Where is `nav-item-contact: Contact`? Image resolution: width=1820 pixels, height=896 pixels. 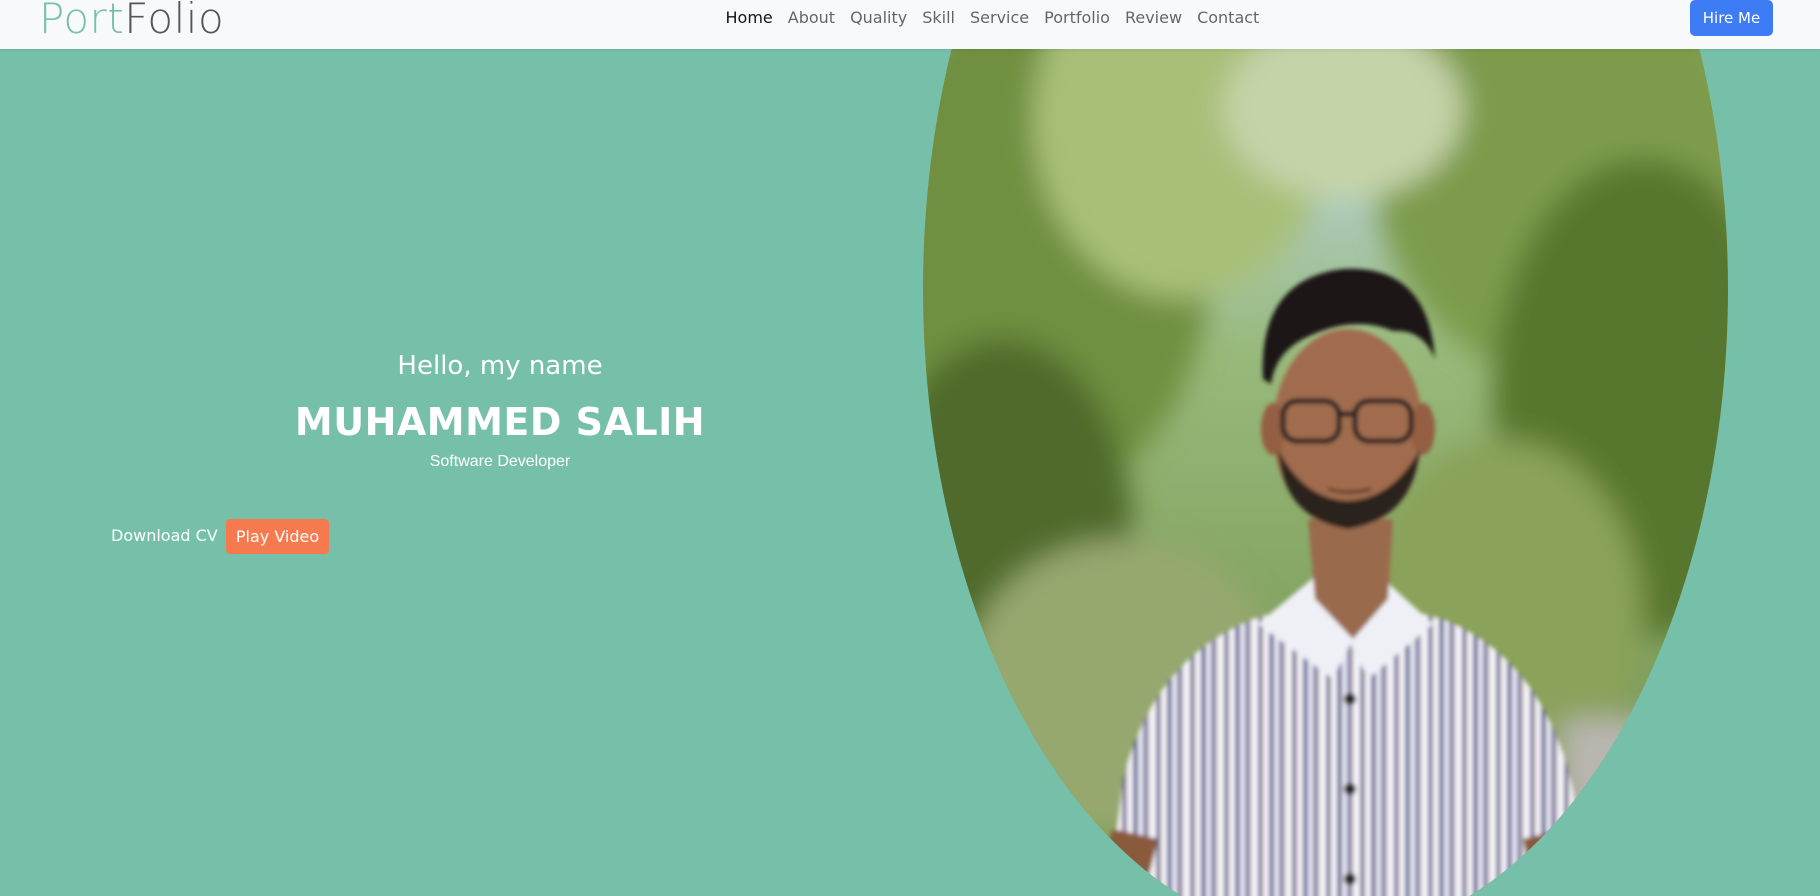
nav-item-contact: Contact is located at coordinates (1228, 18).